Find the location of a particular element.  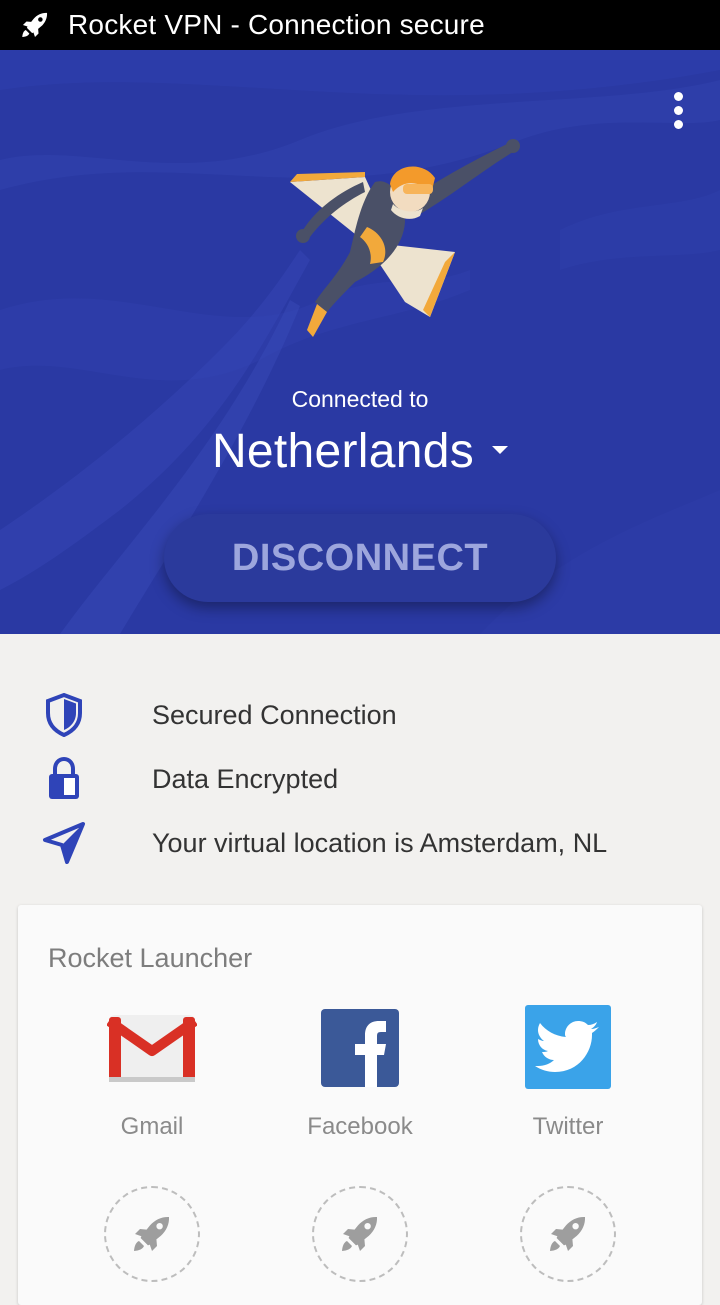

twitter-icon is located at coordinates (568, 1047).